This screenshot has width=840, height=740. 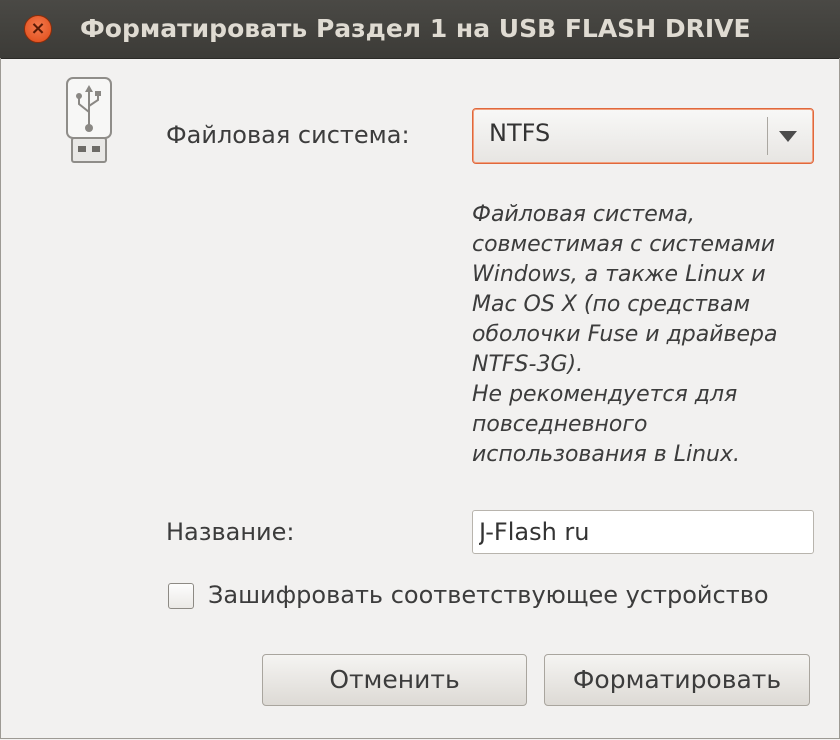 I want to click on name-label: Название:, so click(x=230, y=532).